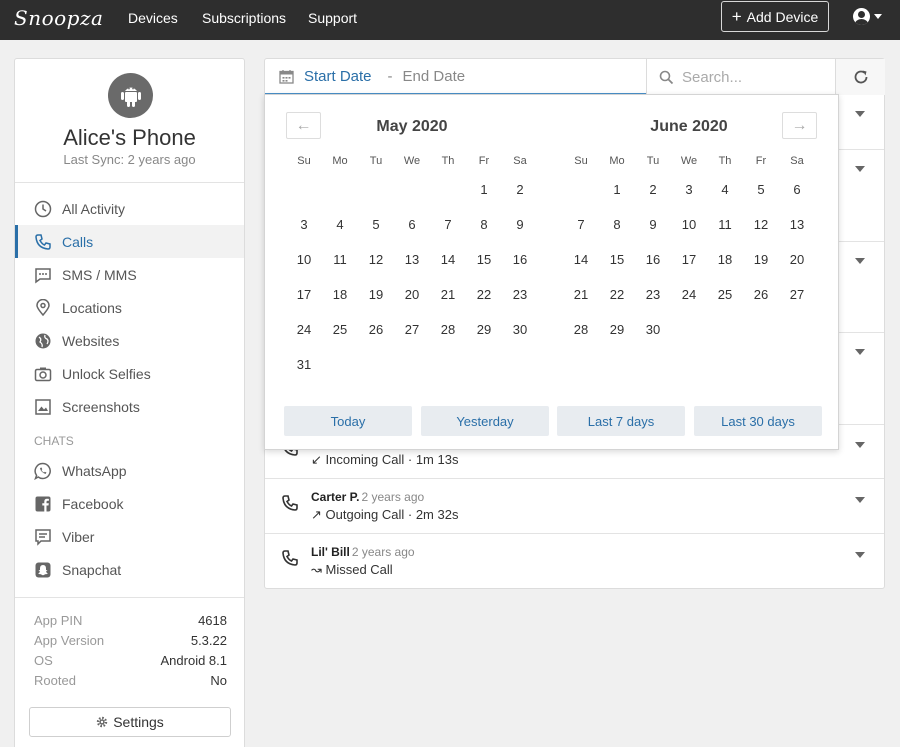 The height and width of the screenshot is (747, 900). What do you see at coordinates (752, 77) in the screenshot?
I see `search-input` at bounding box center [752, 77].